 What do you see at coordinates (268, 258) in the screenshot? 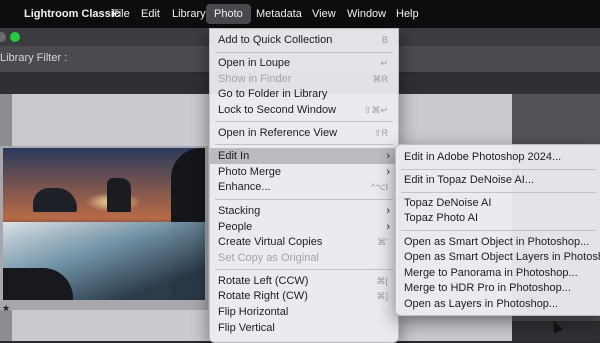
I see `menu-item-set-copy-as-original: Set Copy as Original` at bounding box center [268, 258].